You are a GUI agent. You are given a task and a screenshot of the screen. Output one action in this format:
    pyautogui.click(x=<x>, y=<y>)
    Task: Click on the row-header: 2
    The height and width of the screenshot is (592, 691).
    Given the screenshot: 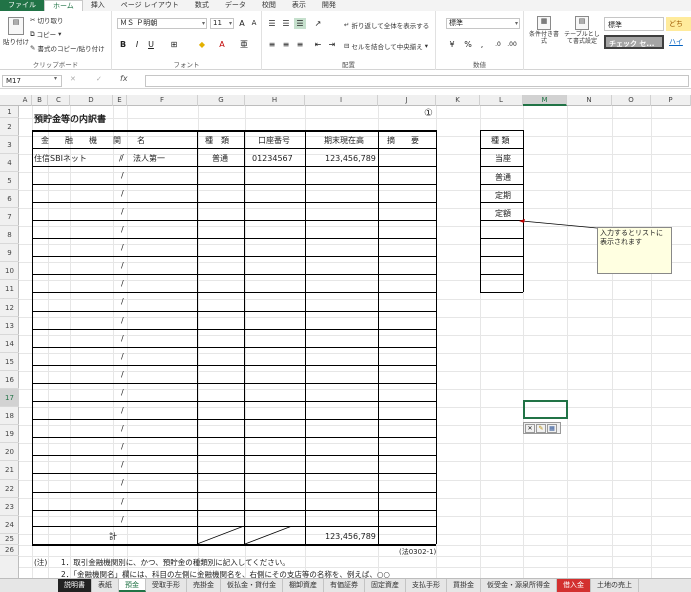 What is the action you would take?
    pyautogui.click(x=9, y=127)
    